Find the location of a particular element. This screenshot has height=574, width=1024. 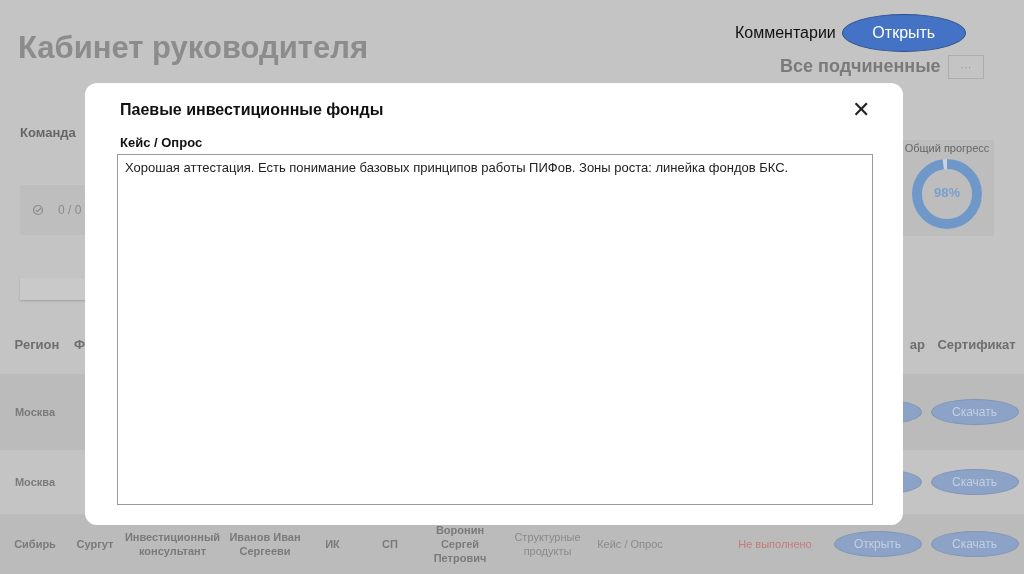

column-header: Регион is located at coordinates (37, 345).